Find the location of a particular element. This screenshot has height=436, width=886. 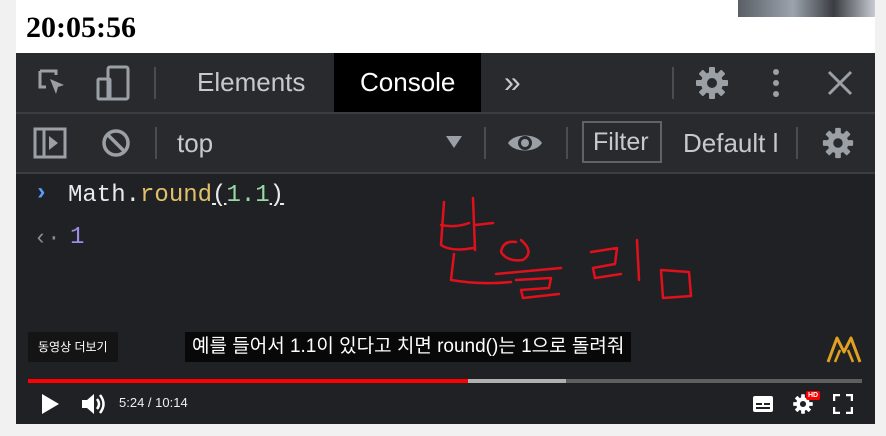

hd-badge: HD is located at coordinates (813, 395).